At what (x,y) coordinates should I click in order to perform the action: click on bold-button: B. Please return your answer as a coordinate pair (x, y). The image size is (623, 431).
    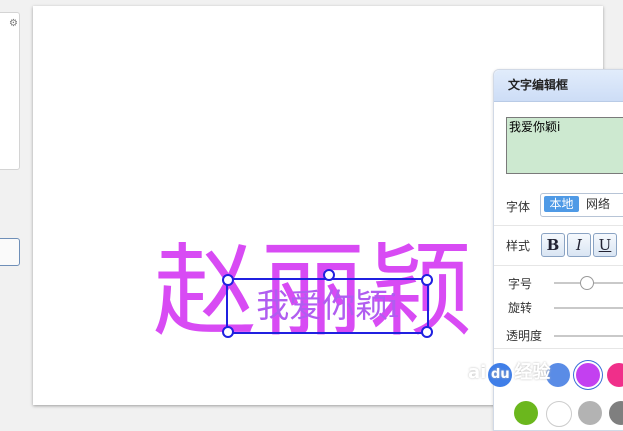
    Looking at the image, I should click on (553, 245).